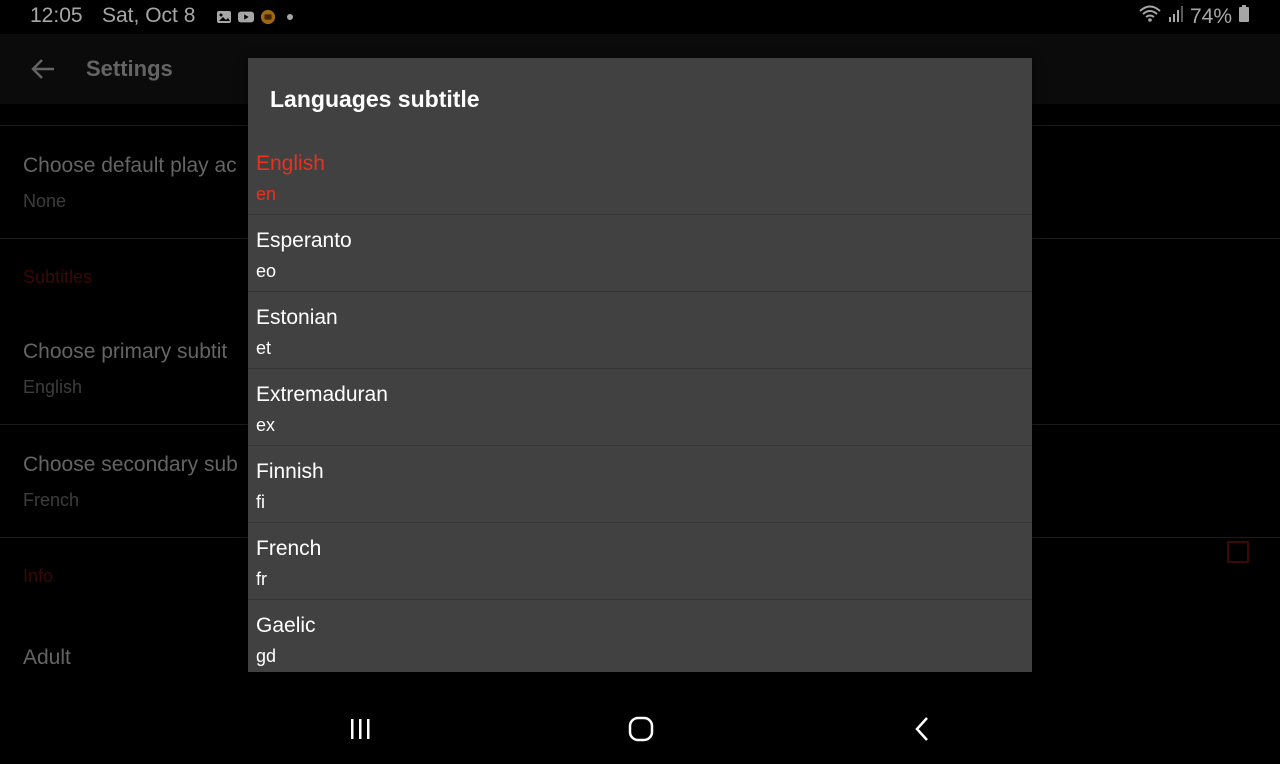  What do you see at coordinates (266, 194) in the screenshot?
I see `language-code: en` at bounding box center [266, 194].